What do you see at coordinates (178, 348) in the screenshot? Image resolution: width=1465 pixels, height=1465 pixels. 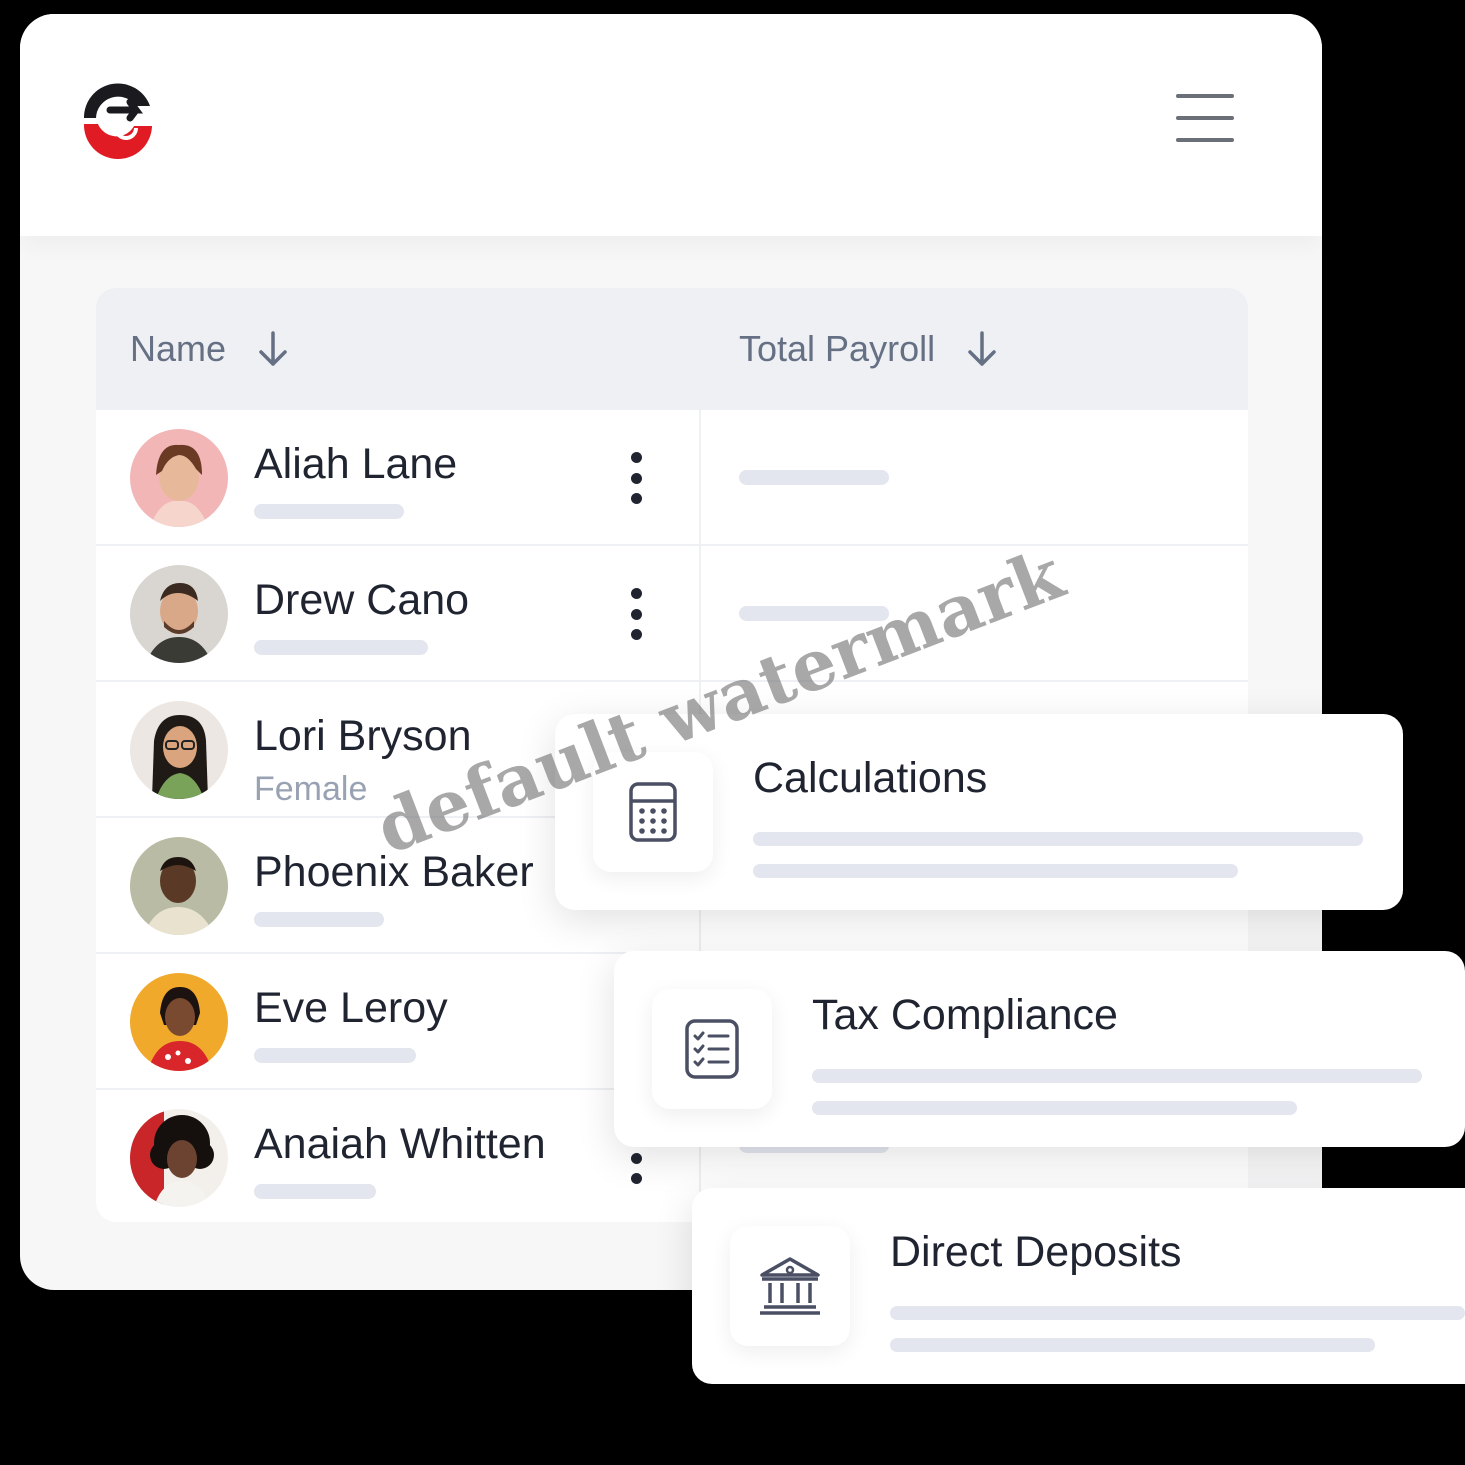 I see `column-header-label: Name` at bounding box center [178, 348].